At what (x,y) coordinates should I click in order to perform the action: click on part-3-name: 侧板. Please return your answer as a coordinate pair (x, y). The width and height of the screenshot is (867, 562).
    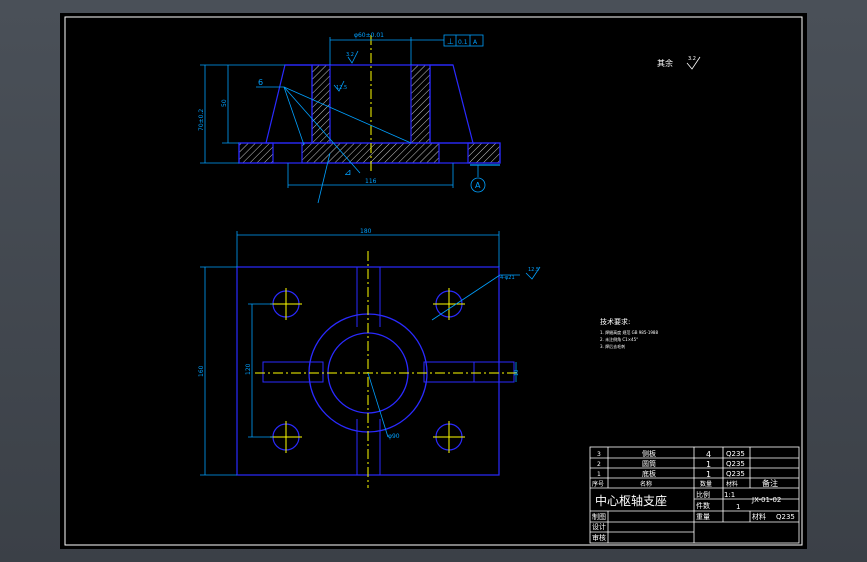
    Looking at the image, I should click on (649, 453).